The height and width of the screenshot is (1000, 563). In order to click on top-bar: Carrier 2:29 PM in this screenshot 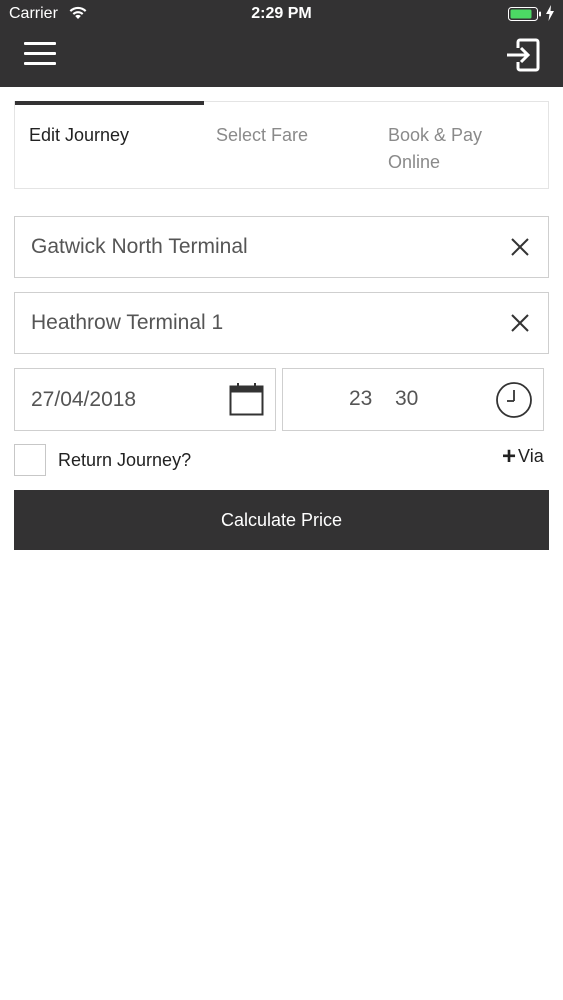, I will do `click(281, 43)`.